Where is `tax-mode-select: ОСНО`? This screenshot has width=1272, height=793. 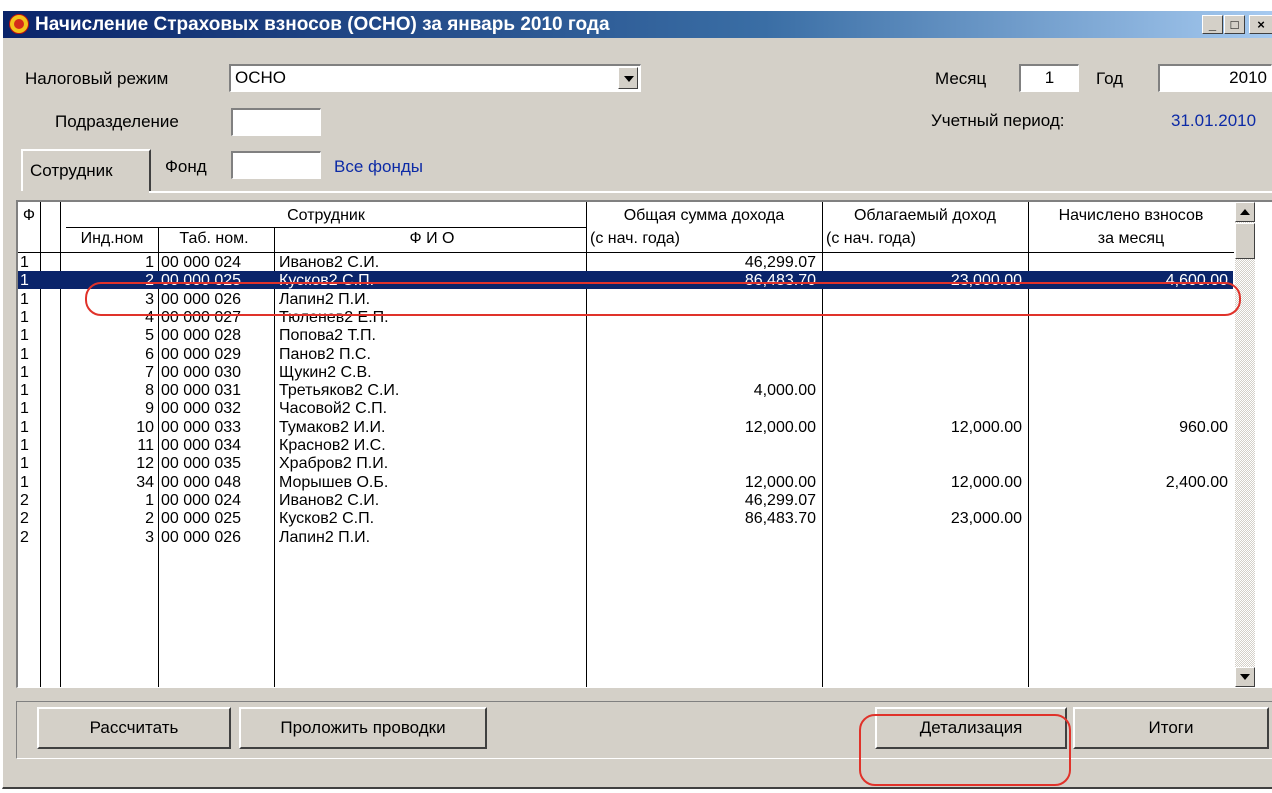 tax-mode-select: ОСНО is located at coordinates (435, 78).